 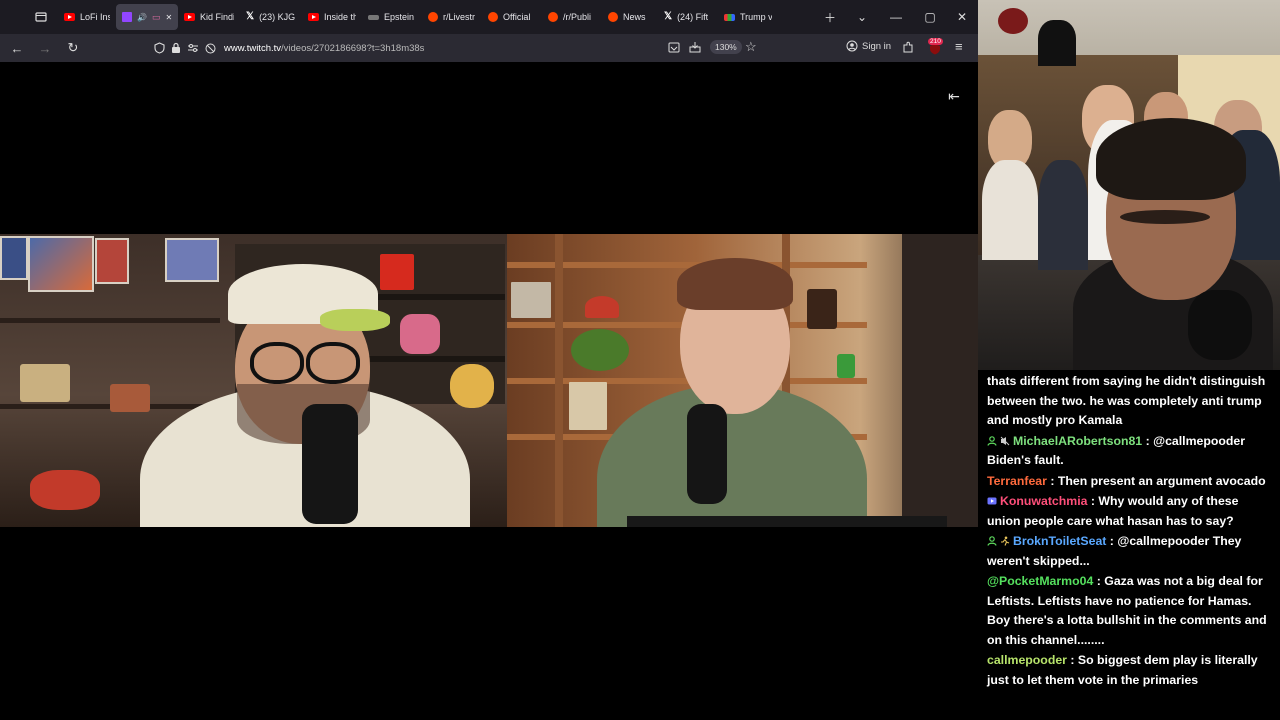 What do you see at coordinates (935, 41) in the screenshot?
I see `extension-badge-count: 210` at bounding box center [935, 41].